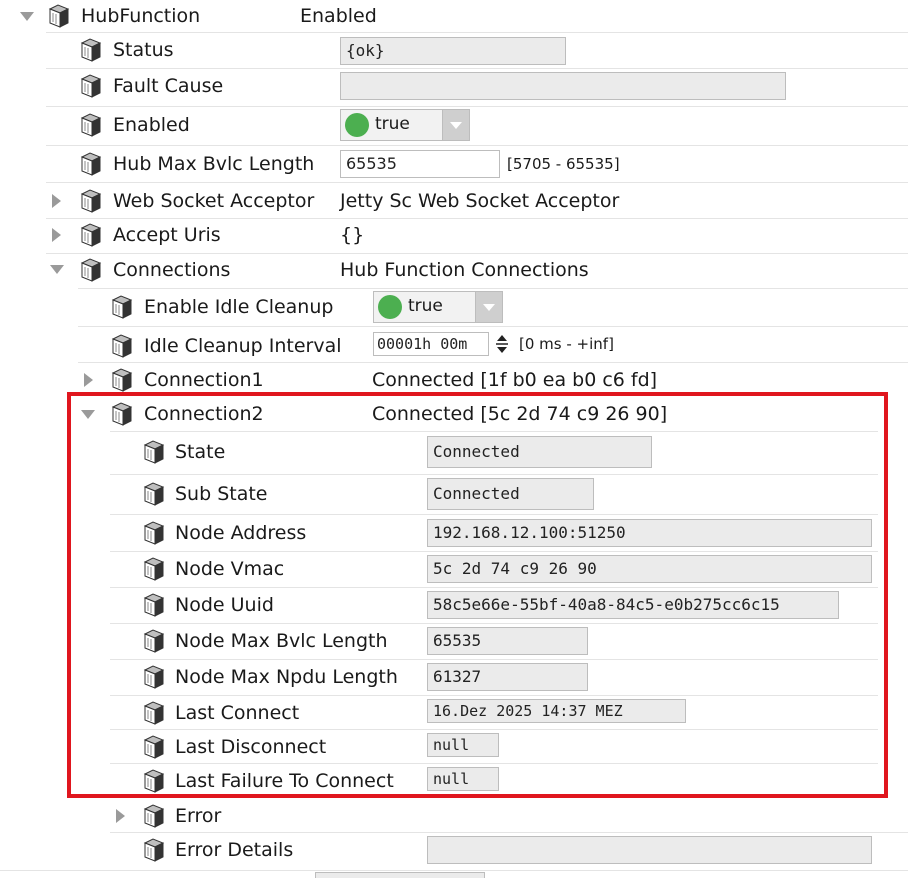 This screenshot has width=908, height=878. Describe the element at coordinates (563, 86) in the screenshot. I see `fault-cause-field` at that location.